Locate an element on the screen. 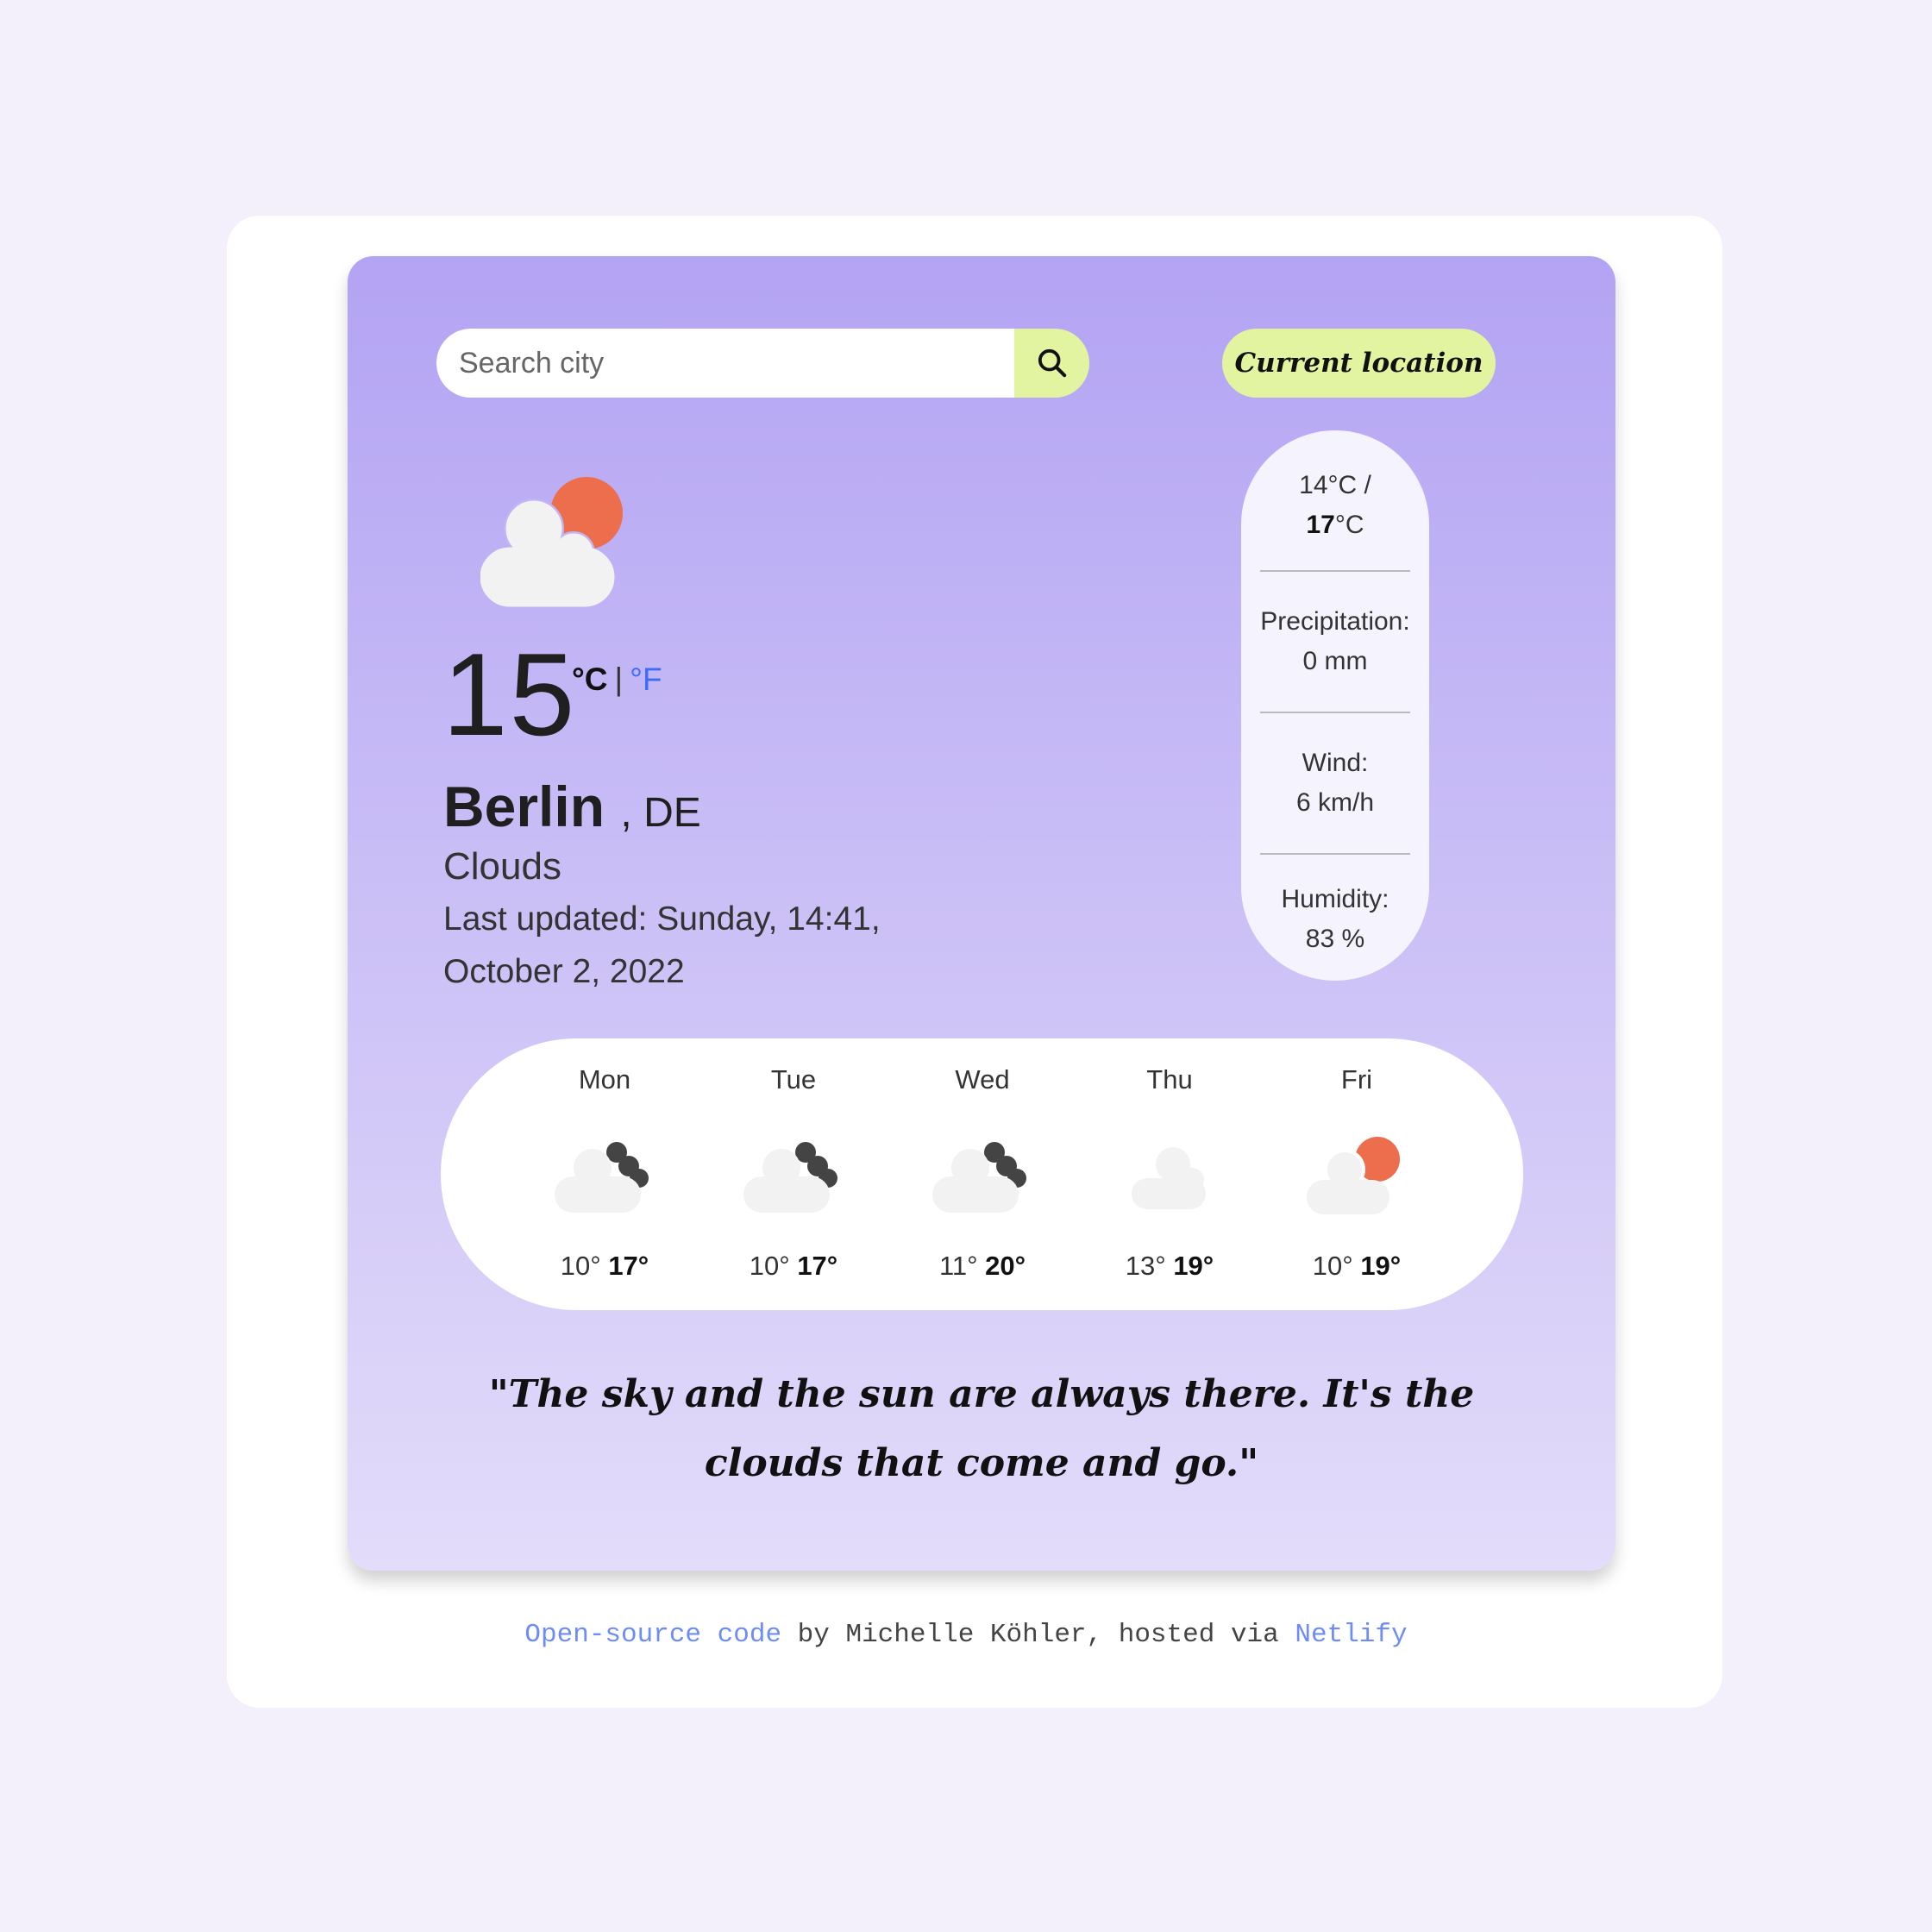 The image size is (1932, 1932). source-code-link: Open-source code is located at coordinates (653, 1635).